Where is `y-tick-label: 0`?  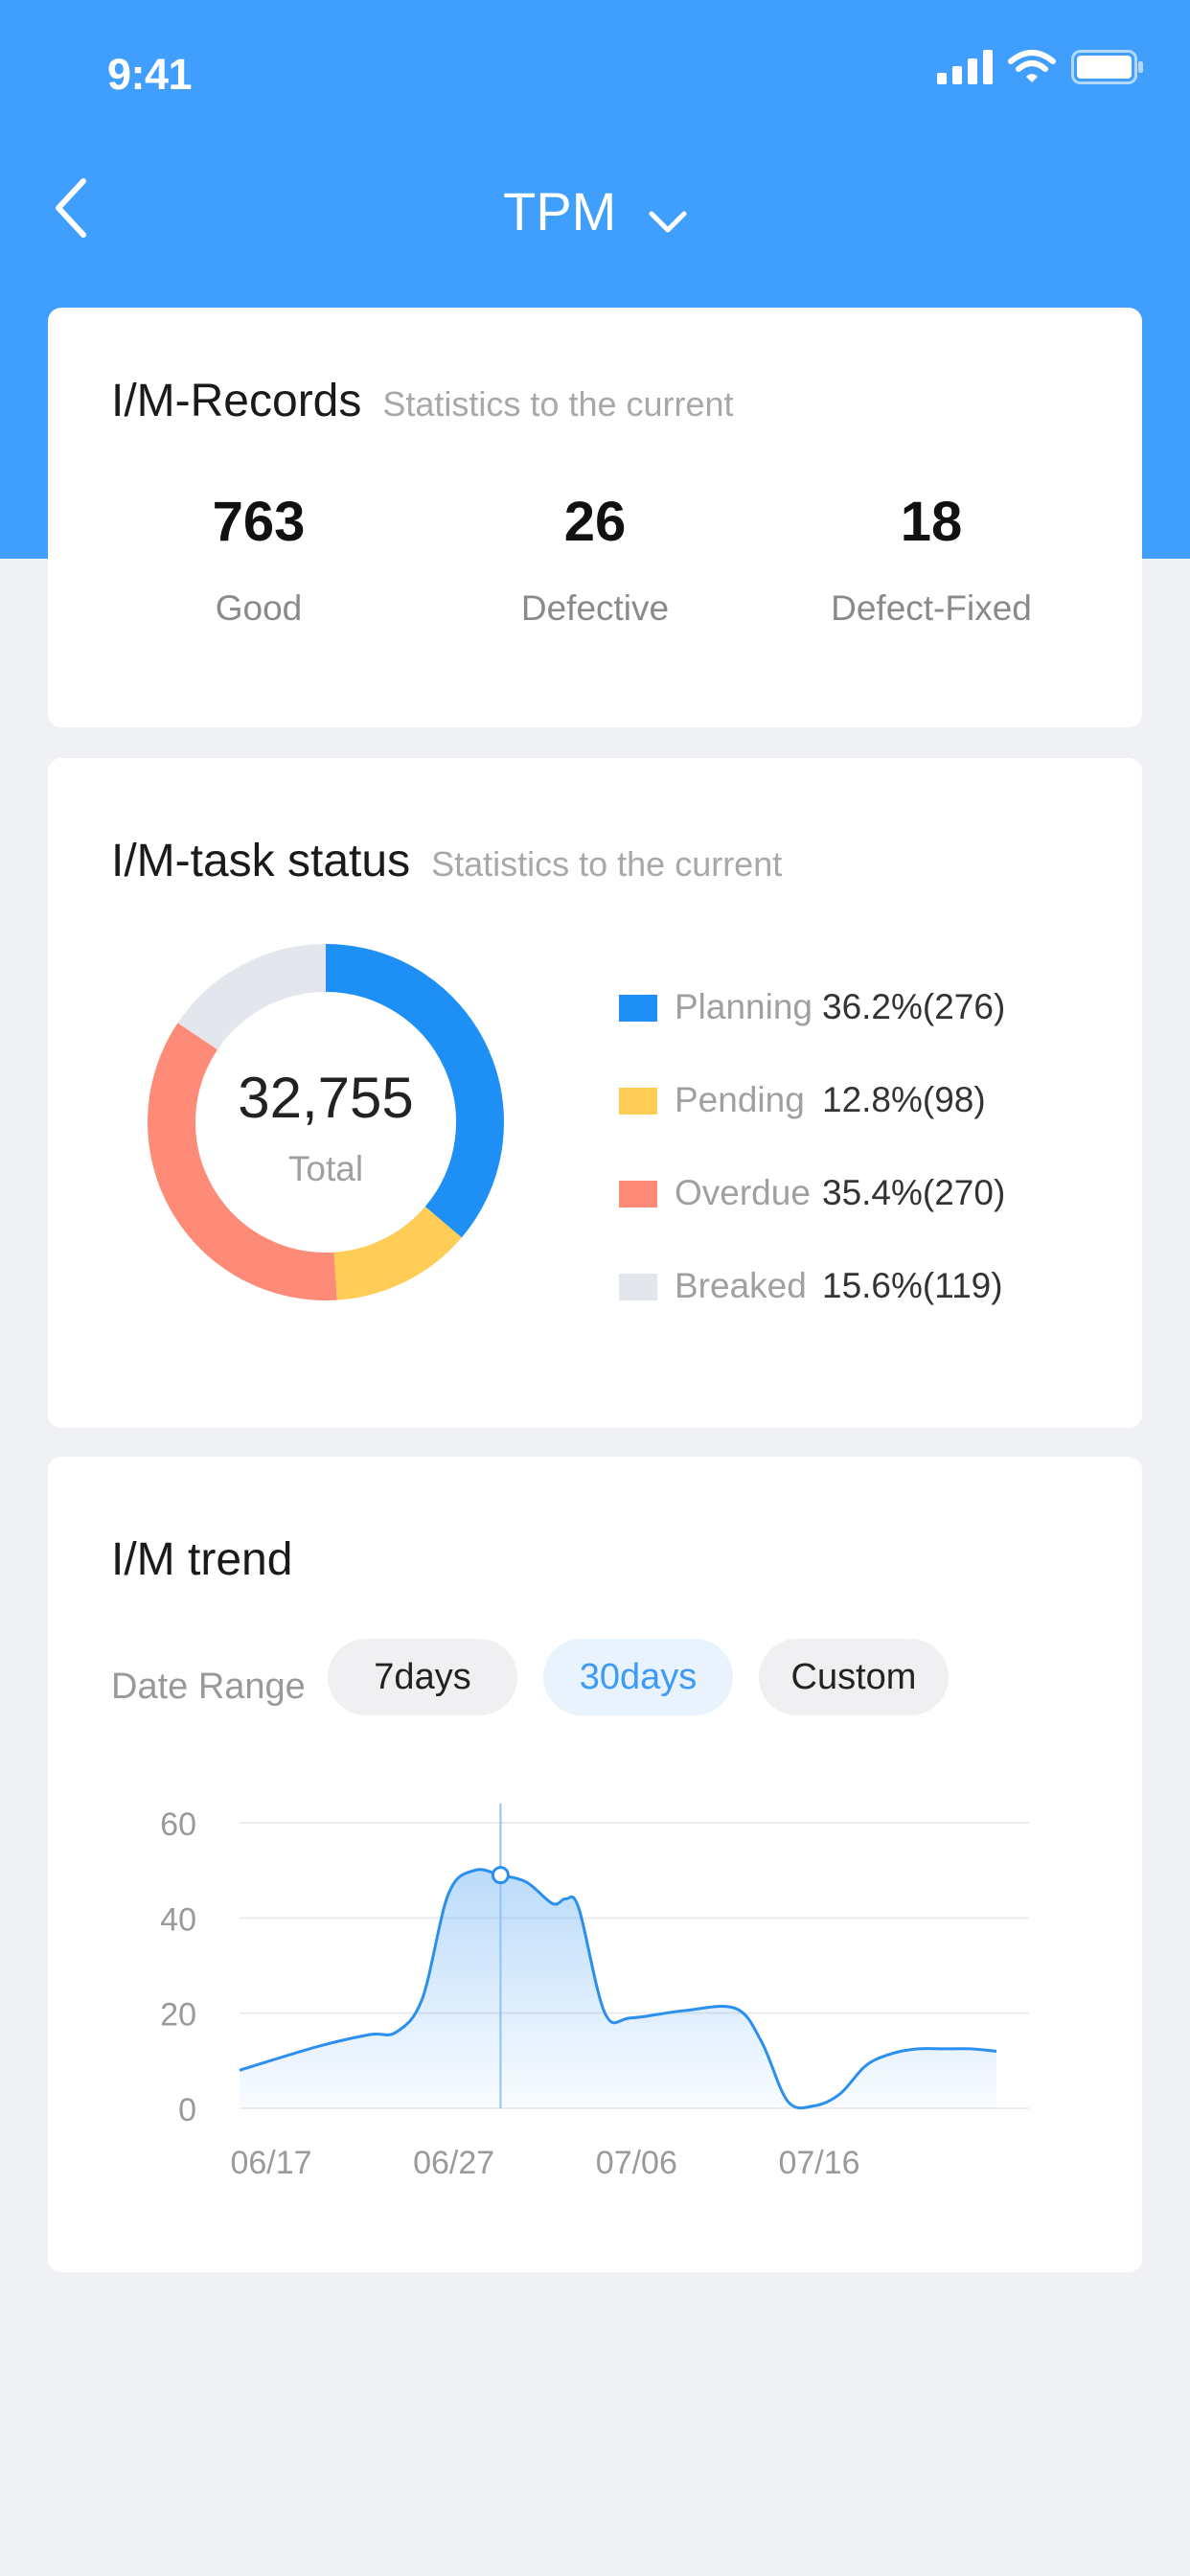
y-tick-label: 0 is located at coordinates (187, 2110).